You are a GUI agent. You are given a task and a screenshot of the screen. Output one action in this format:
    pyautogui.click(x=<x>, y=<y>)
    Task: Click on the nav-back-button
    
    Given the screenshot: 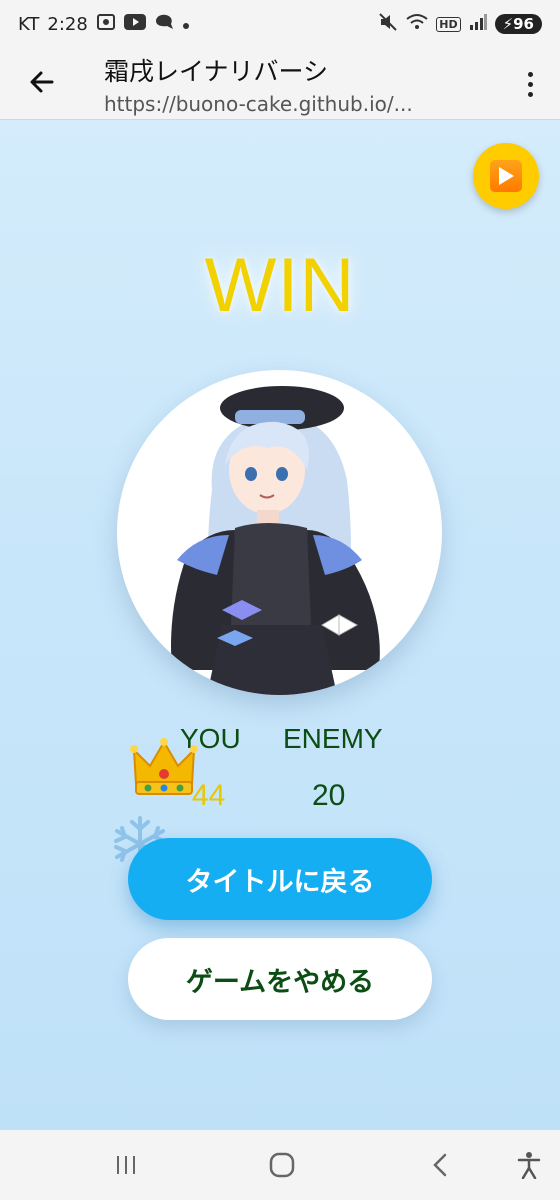 What is the action you would take?
    pyautogui.click(x=440, y=1165)
    